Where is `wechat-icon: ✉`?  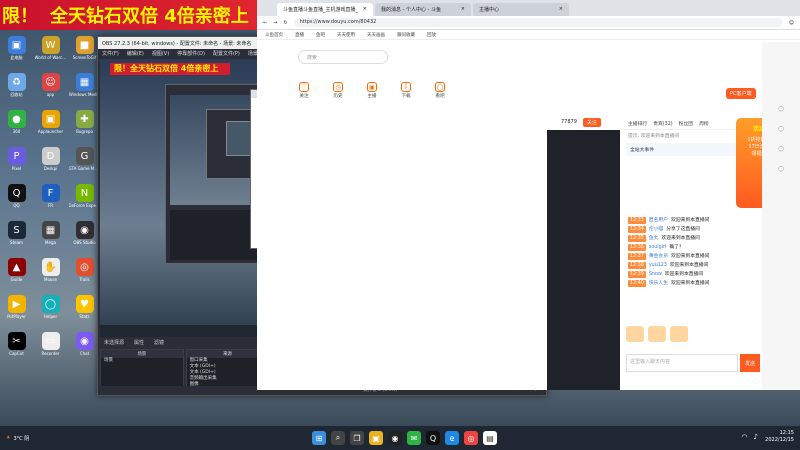
wechat-icon: ✉ is located at coordinates (414, 438).